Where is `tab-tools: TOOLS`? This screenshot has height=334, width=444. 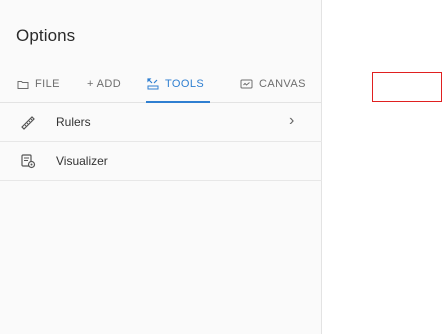
tab-tools: TOOLS is located at coordinates (178, 87).